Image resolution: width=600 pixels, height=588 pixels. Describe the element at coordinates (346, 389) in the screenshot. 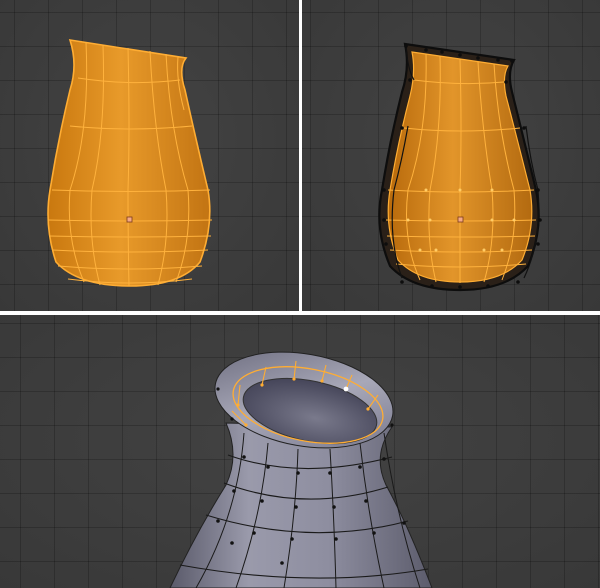

I see `active-vertex-icon` at that location.